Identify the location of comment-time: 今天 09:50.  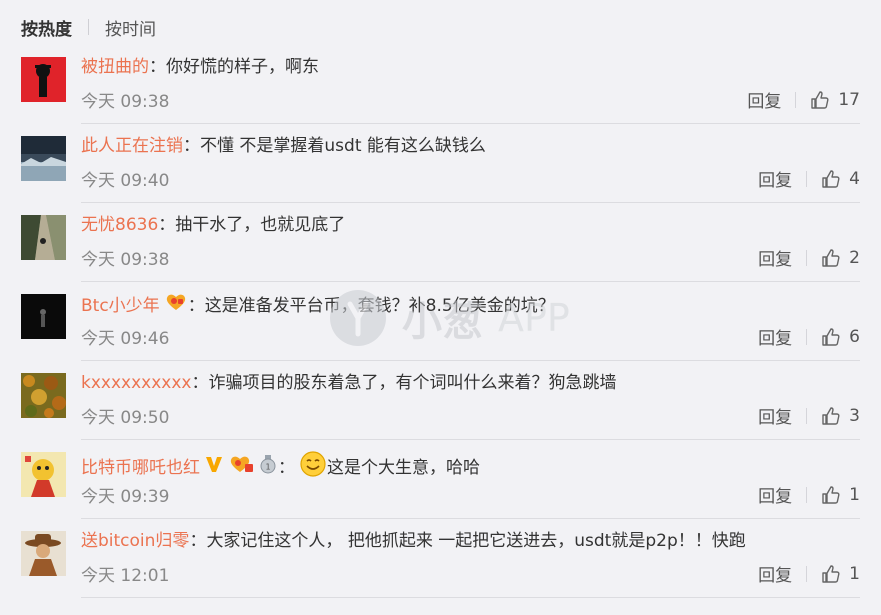
(125, 418).